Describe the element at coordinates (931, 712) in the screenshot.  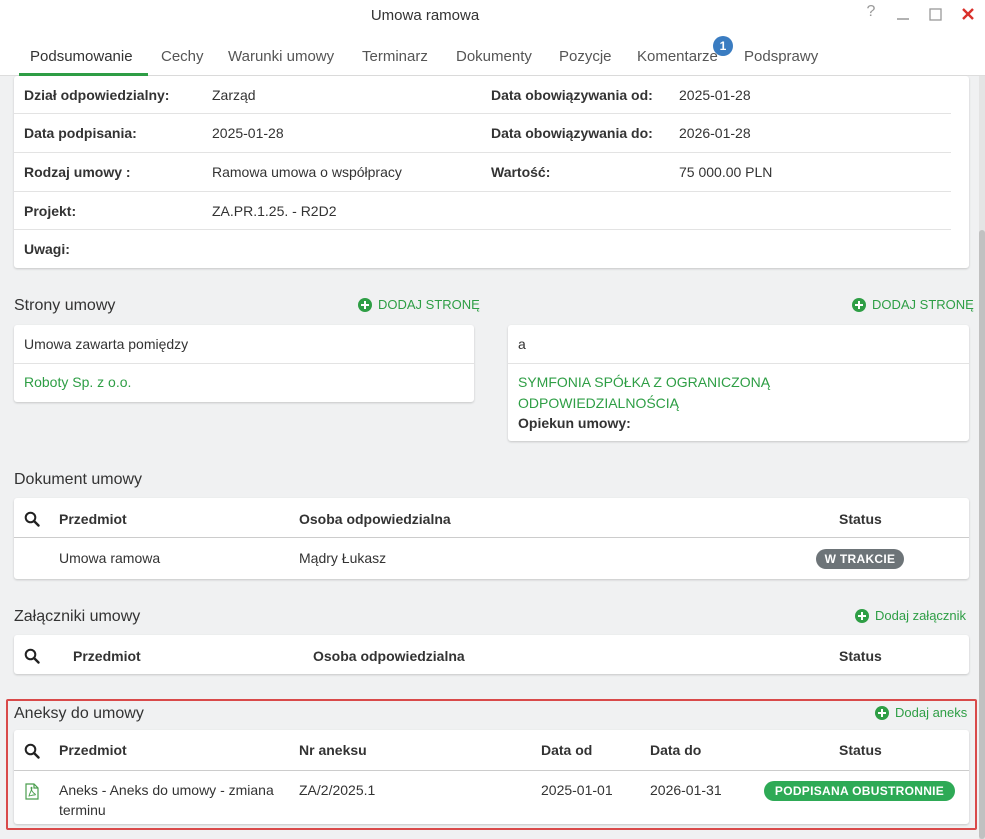
I see `add-annex-label: Dodaj aneks` at that location.